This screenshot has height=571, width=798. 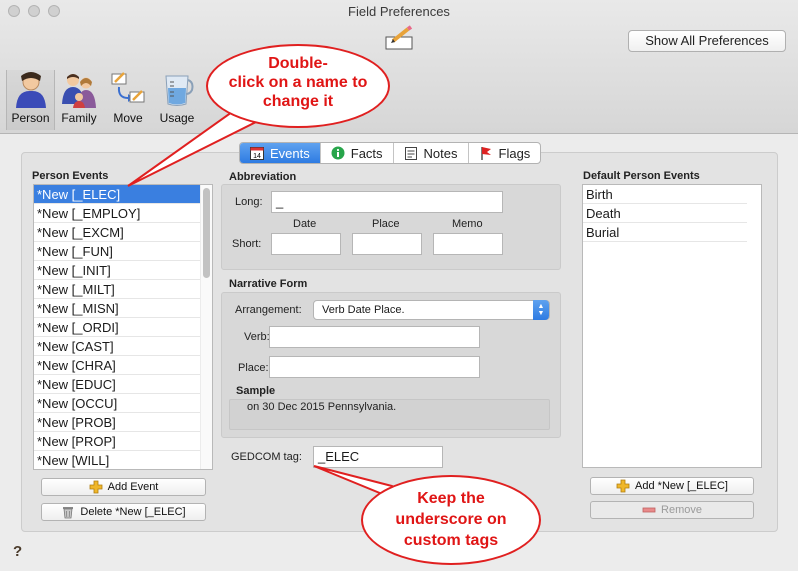 What do you see at coordinates (123, 308) in the screenshot?
I see `person-event-row: *New [_MISN]` at bounding box center [123, 308].